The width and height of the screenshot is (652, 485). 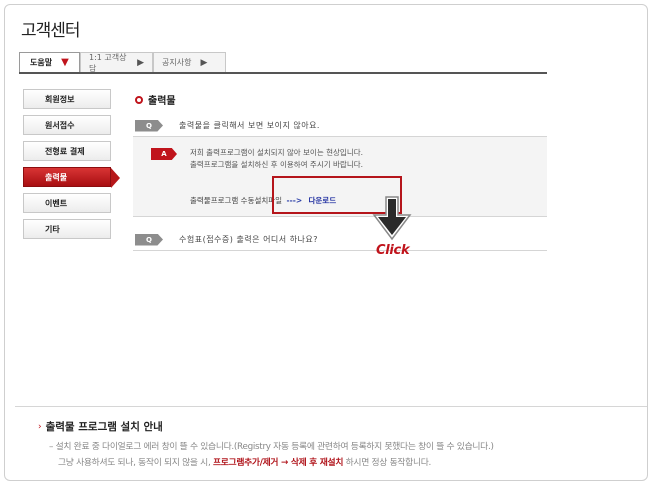 What do you see at coordinates (134, 463) in the screenshot?
I see `notice-line-2-pre: 그냥 사용하셔도 되나, 동작이 되지 않을 시,` at bounding box center [134, 463].